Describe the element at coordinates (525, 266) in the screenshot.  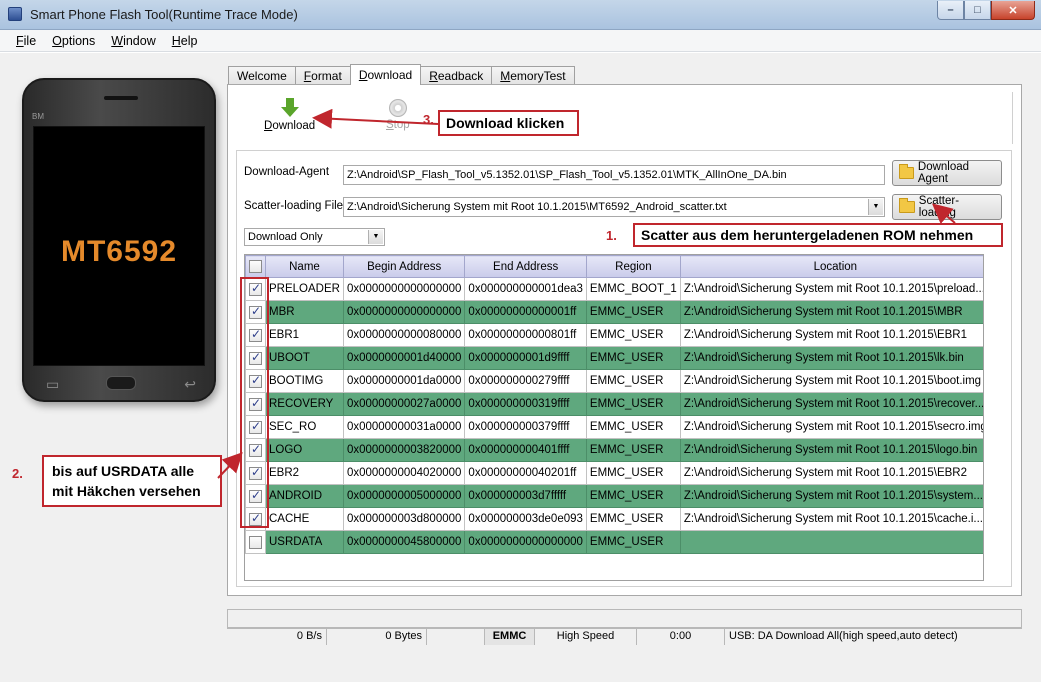
I see `column-header-end: End Address` at that location.